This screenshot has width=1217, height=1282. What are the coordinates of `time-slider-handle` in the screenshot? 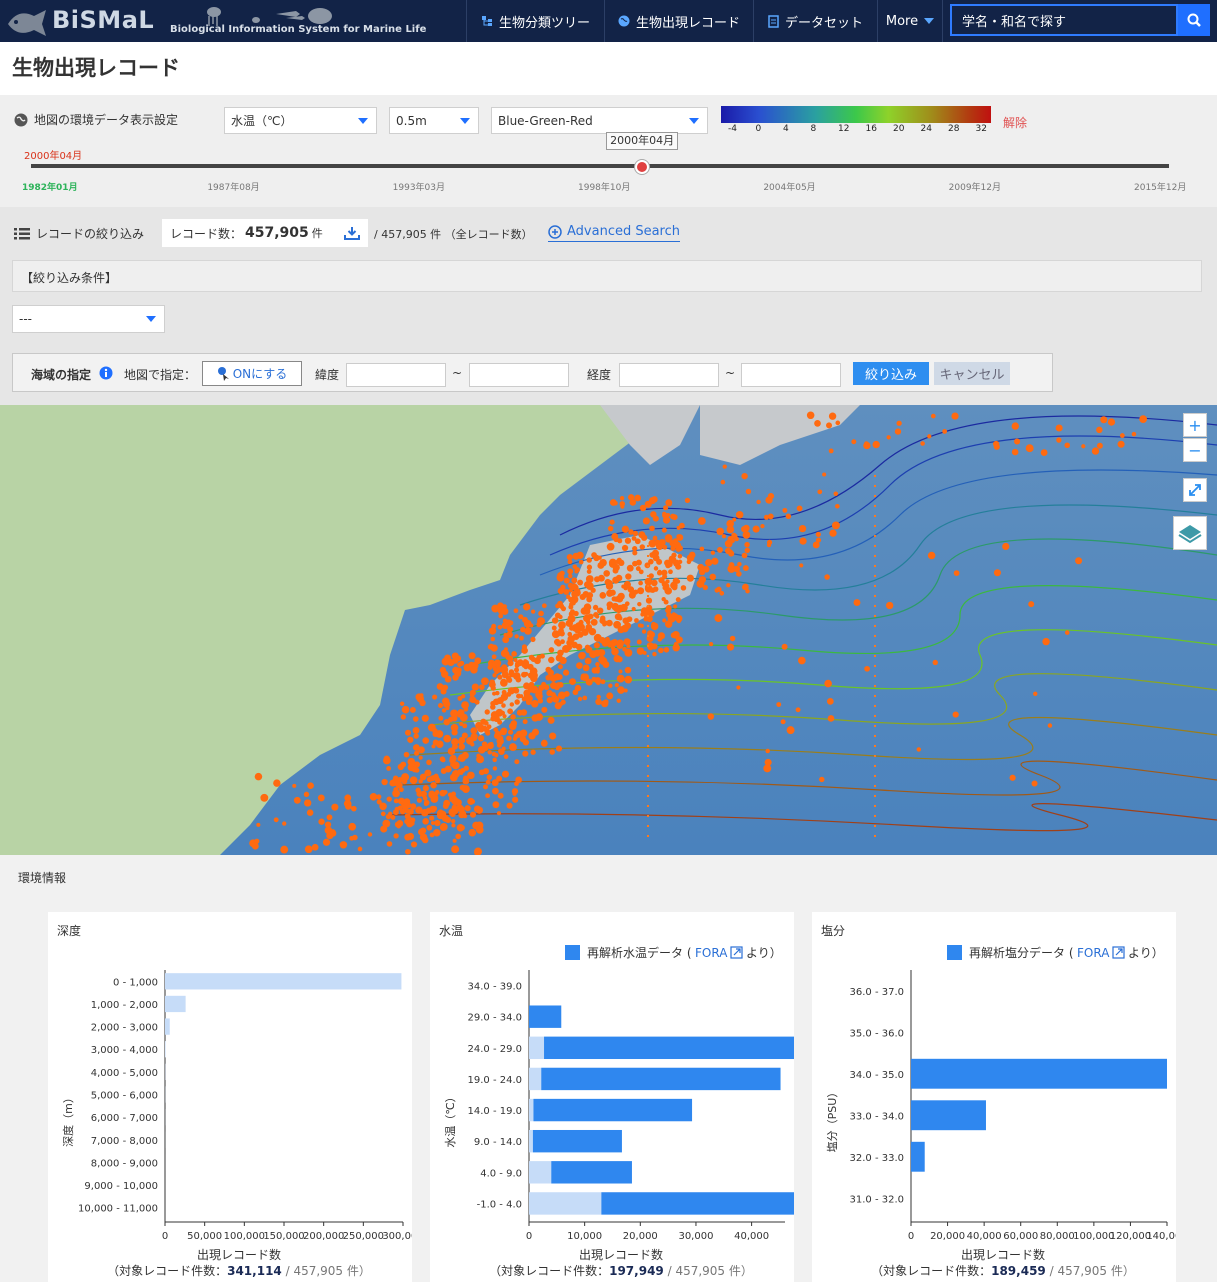 It's located at (642, 167).